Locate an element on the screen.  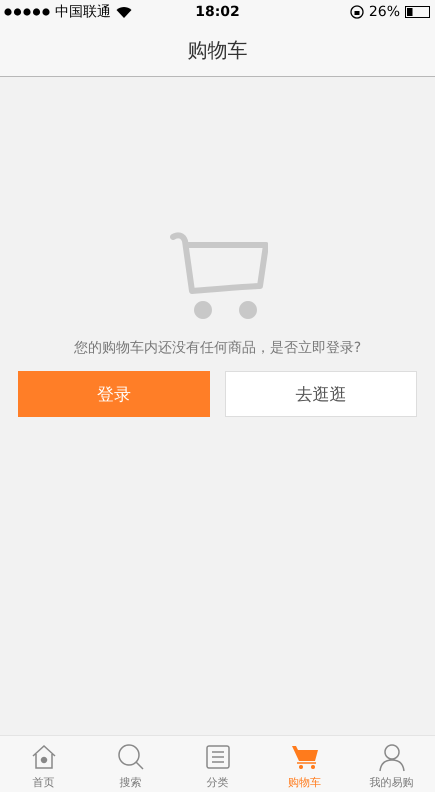
tab-item: 搜索 is located at coordinates (130, 764).